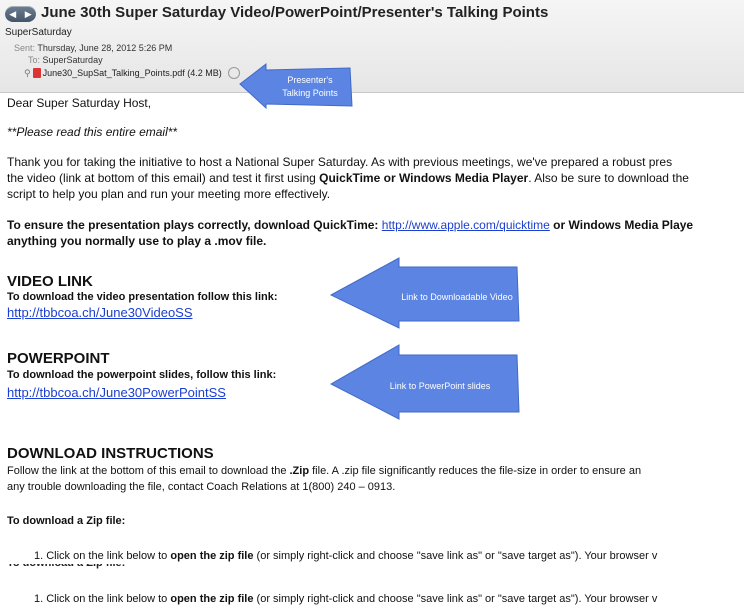 Image resolution: width=744 pixels, height=610 pixels. I want to click on forward-arrow-icon: ▶, so click(28, 14).